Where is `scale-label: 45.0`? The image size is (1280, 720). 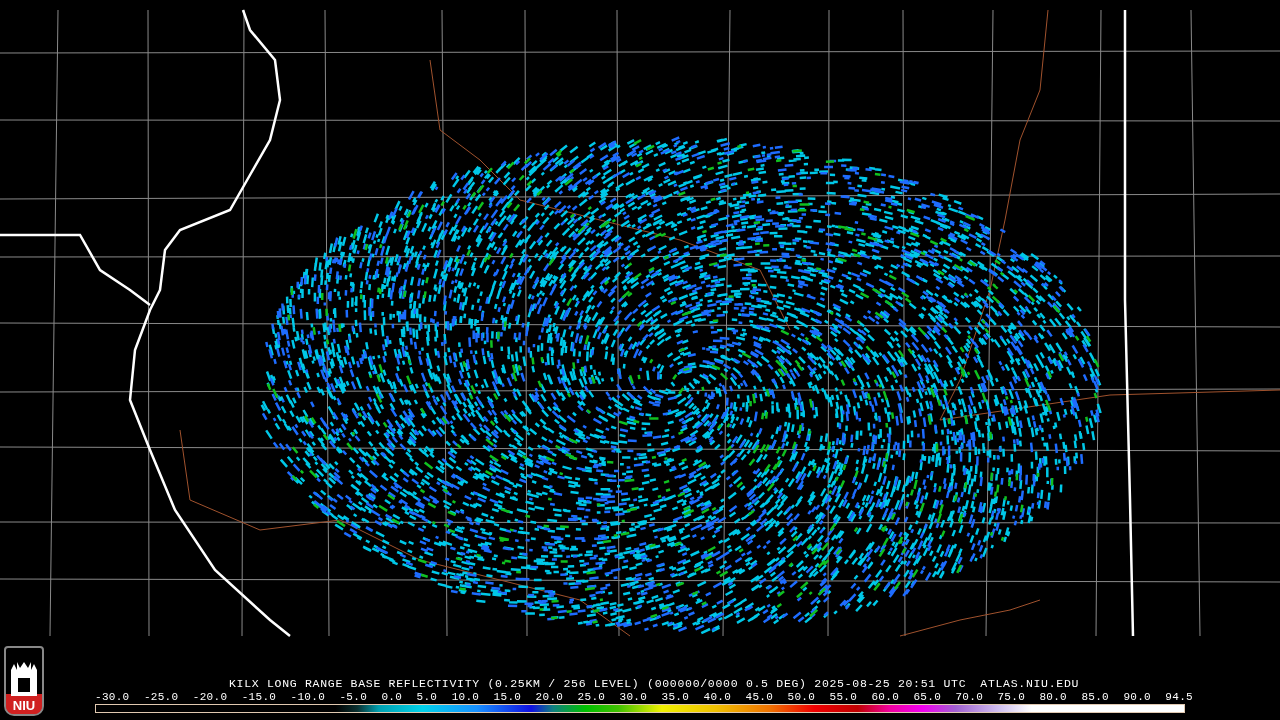 scale-label: 45.0 is located at coordinates (759, 697).